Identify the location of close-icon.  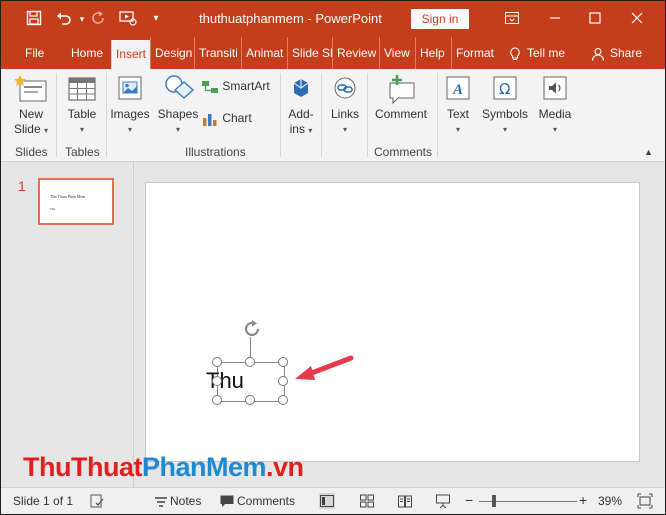
(637, 19).